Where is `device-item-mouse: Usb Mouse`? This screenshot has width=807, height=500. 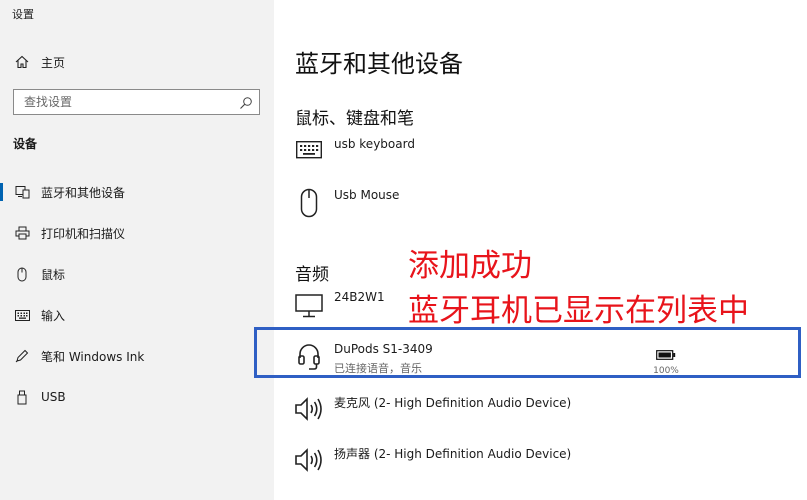 device-item-mouse: Usb Mouse is located at coordinates (544, 208).